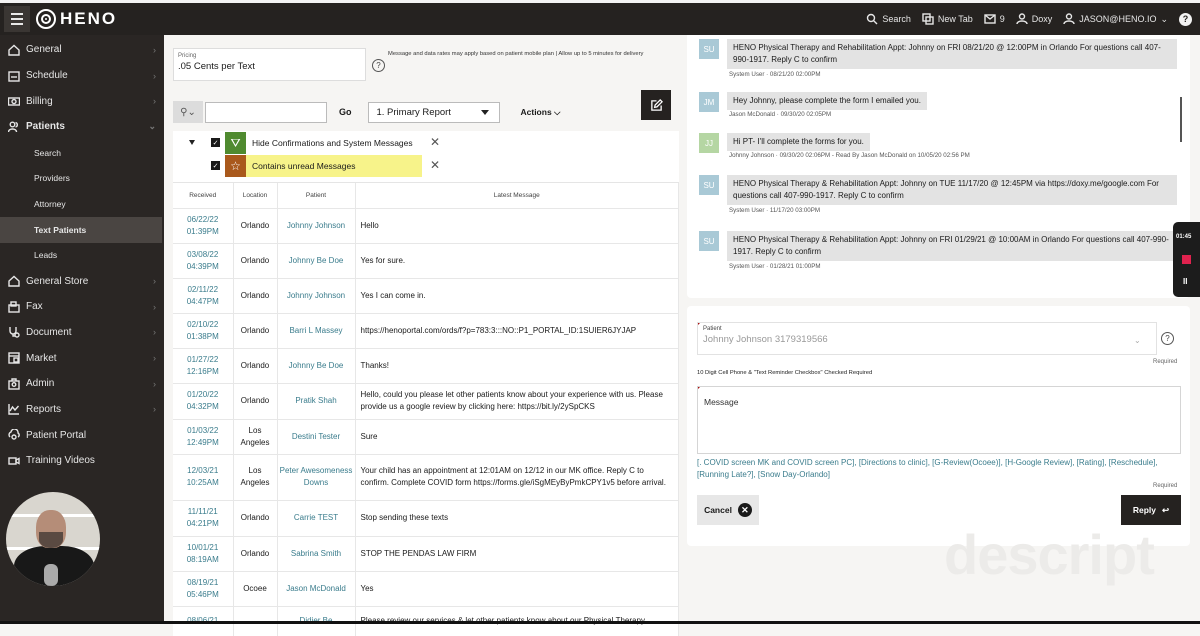 The height and width of the screenshot is (636, 1200). I want to click on sidebar-item-training-videos: Training Videos, so click(82, 461).